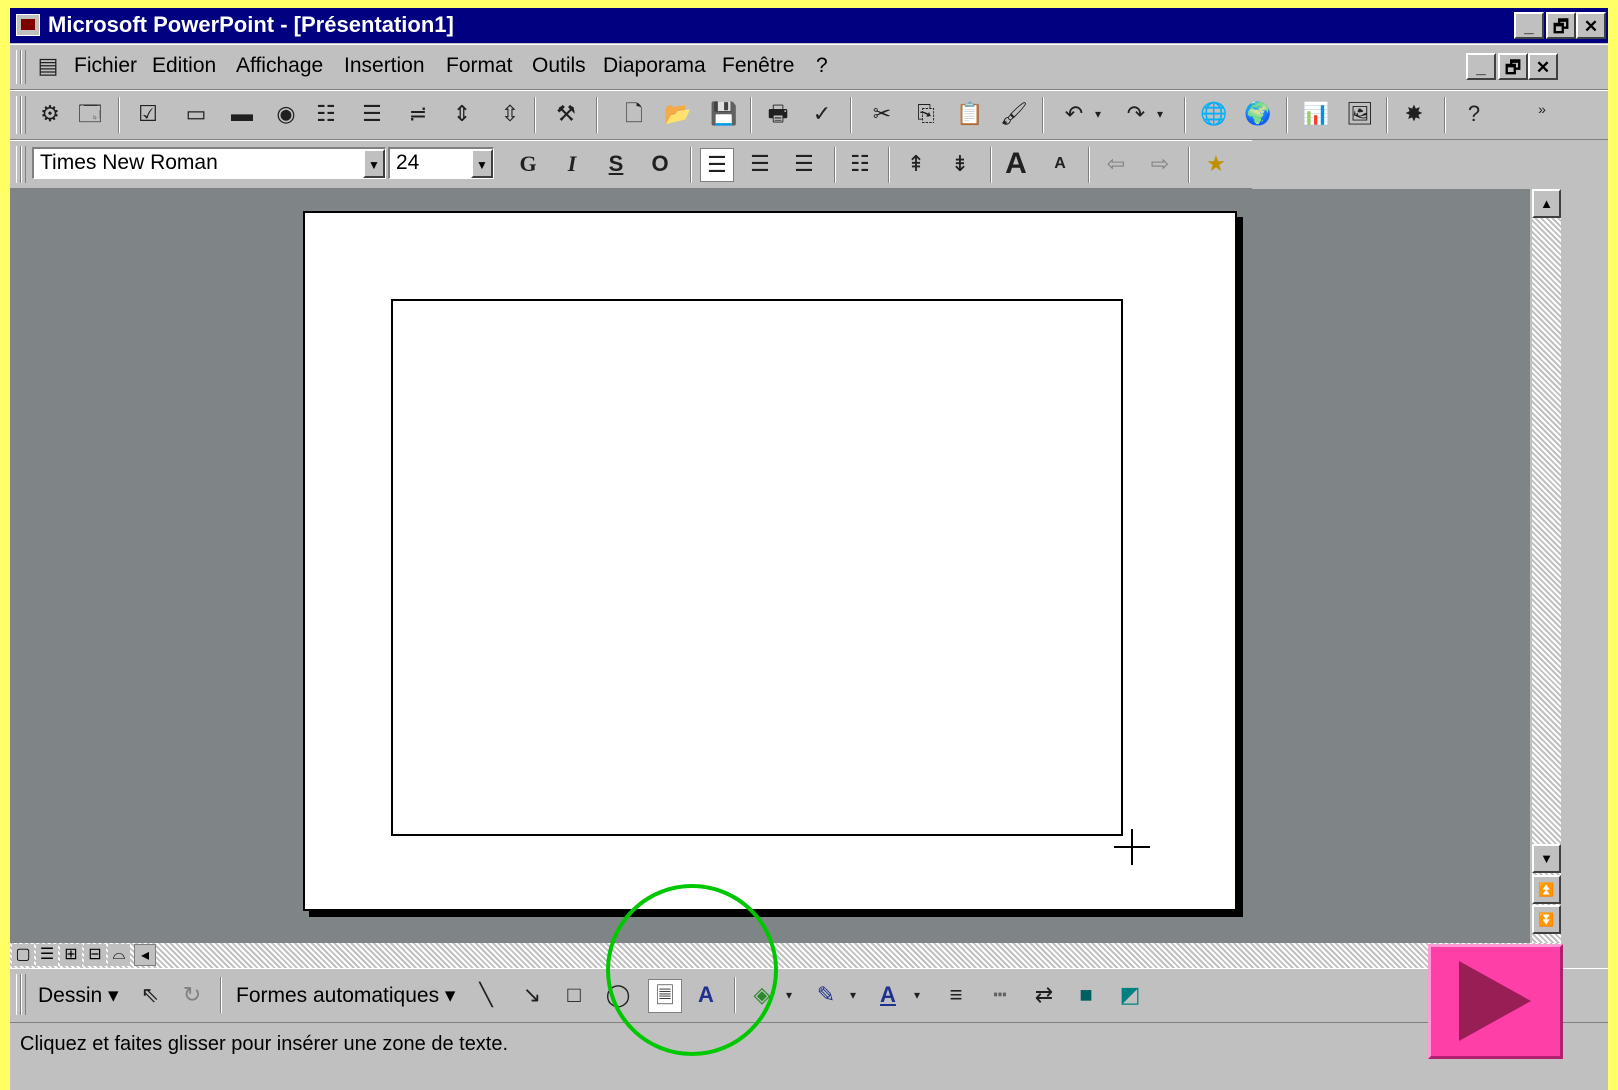 The height and width of the screenshot is (1090, 1618). I want to click on line-color-dropdown-icon: ▾, so click(853, 995).